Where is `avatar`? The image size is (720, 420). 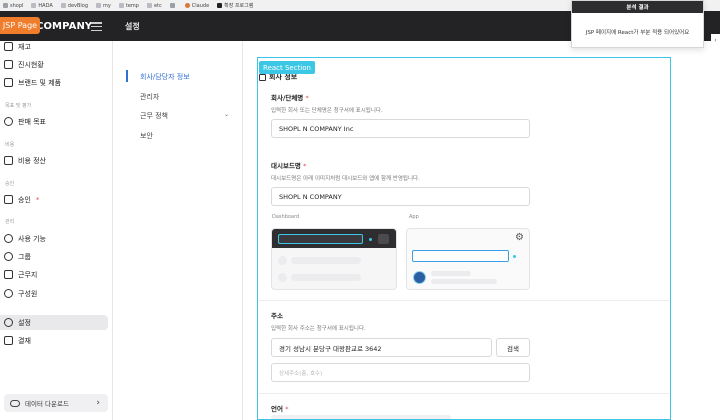 avatar is located at coordinates (419, 277).